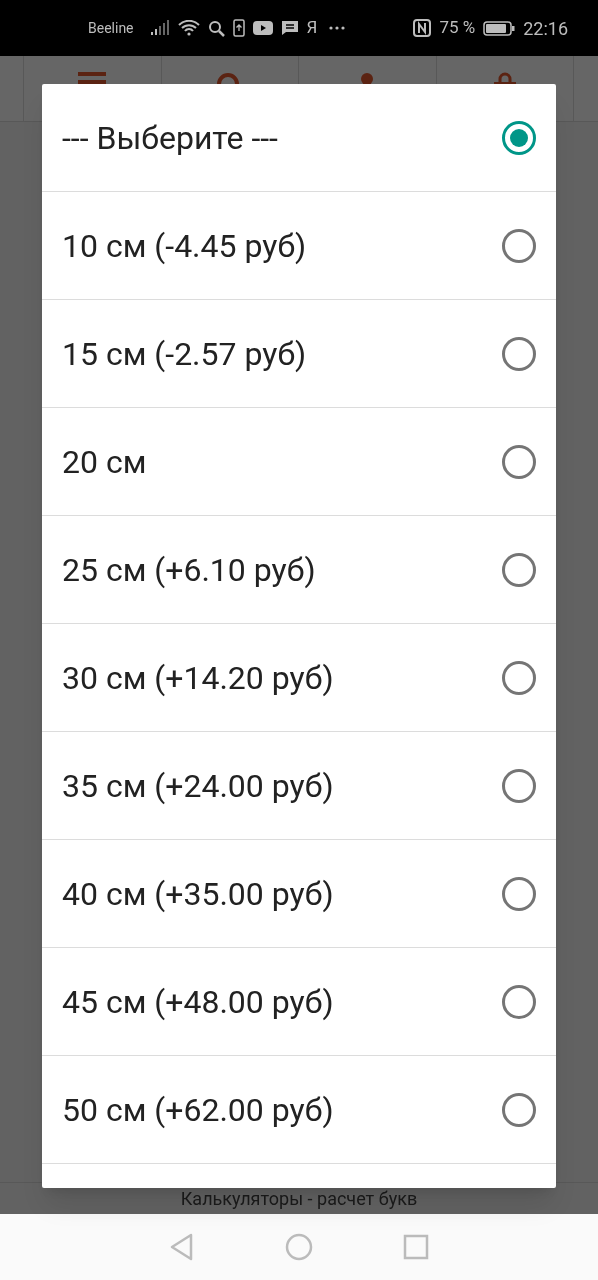 This screenshot has height=1280, width=598. I want to click on more-icon, so click(337, 28).